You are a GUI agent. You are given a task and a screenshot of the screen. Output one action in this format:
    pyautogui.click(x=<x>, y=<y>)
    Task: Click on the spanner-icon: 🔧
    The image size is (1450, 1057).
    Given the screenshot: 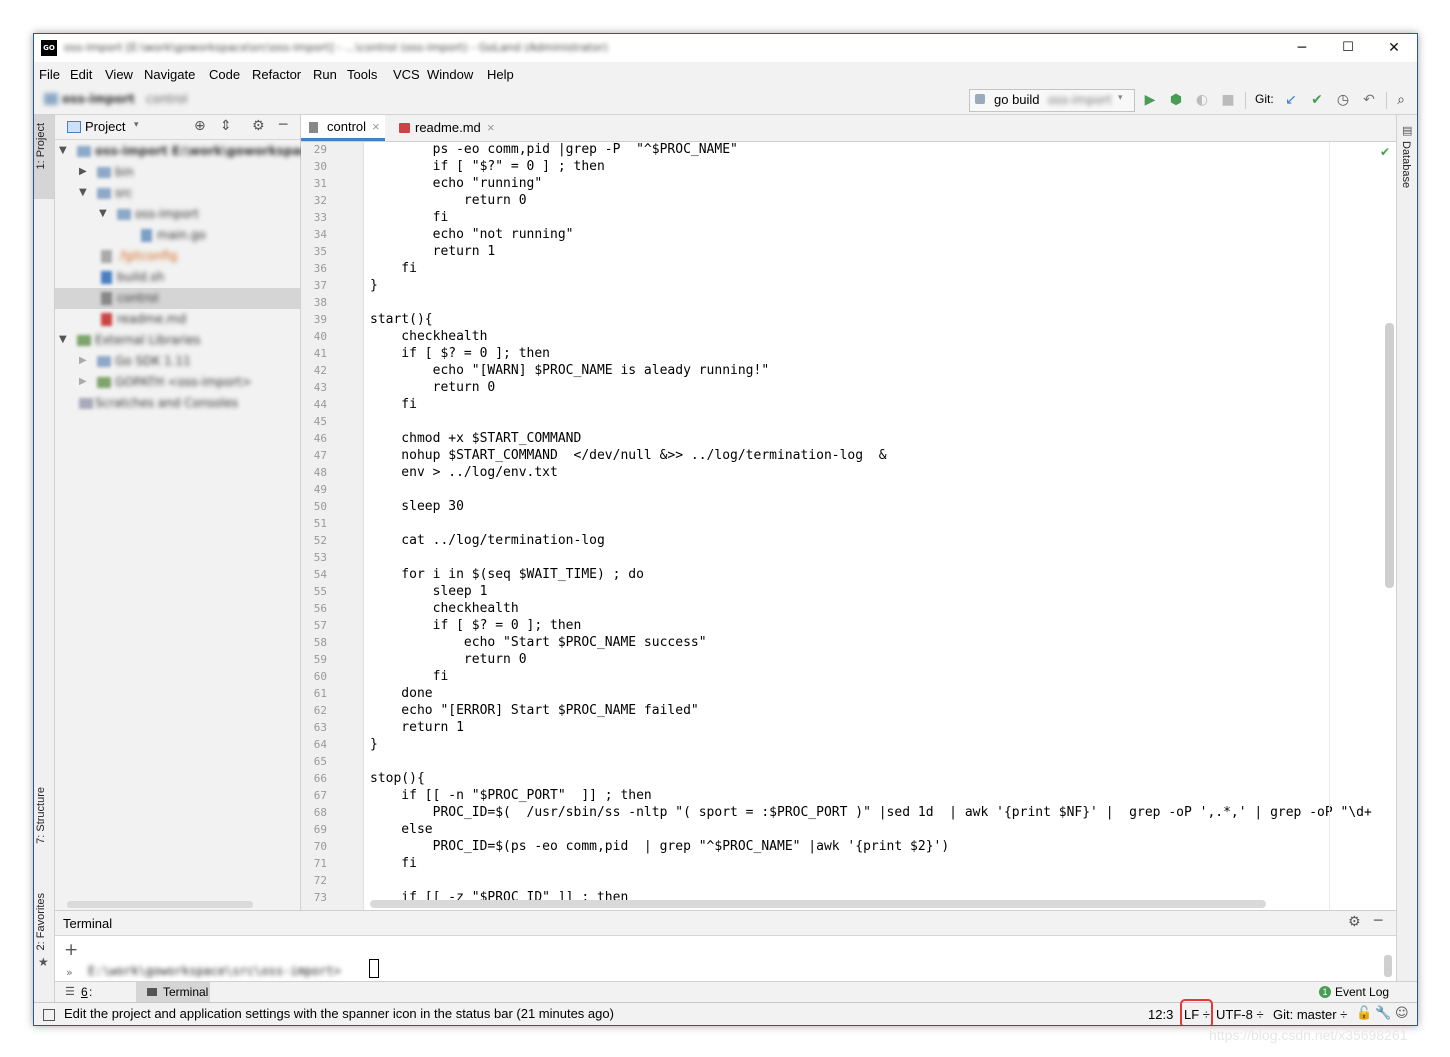 What is the action you would take?
    pyautogui.click(x=1383, y=1013)
    